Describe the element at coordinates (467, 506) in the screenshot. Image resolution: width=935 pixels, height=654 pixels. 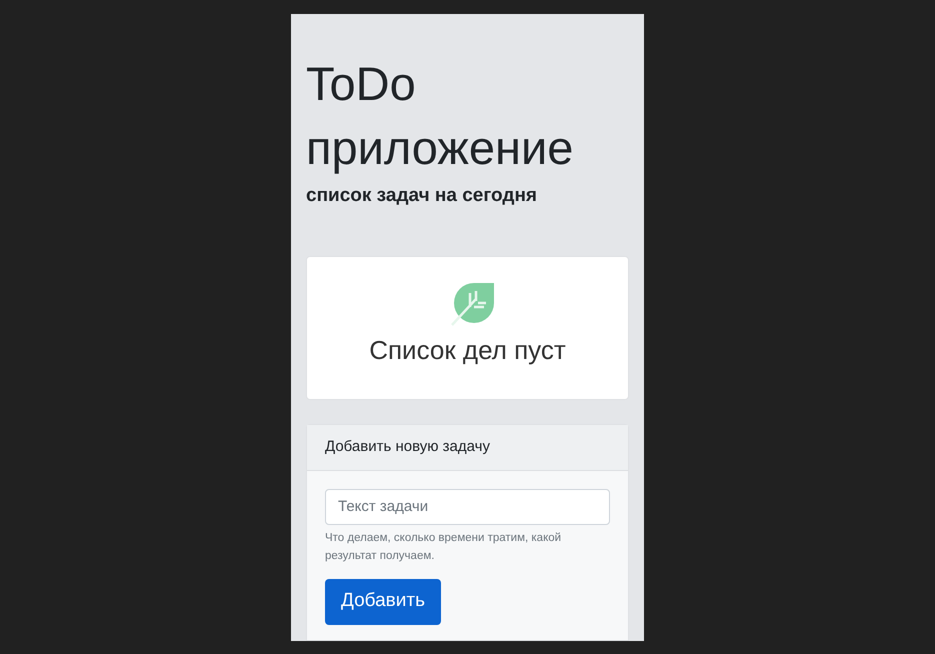
I see `task-input-field: Текст задачи` at that location.